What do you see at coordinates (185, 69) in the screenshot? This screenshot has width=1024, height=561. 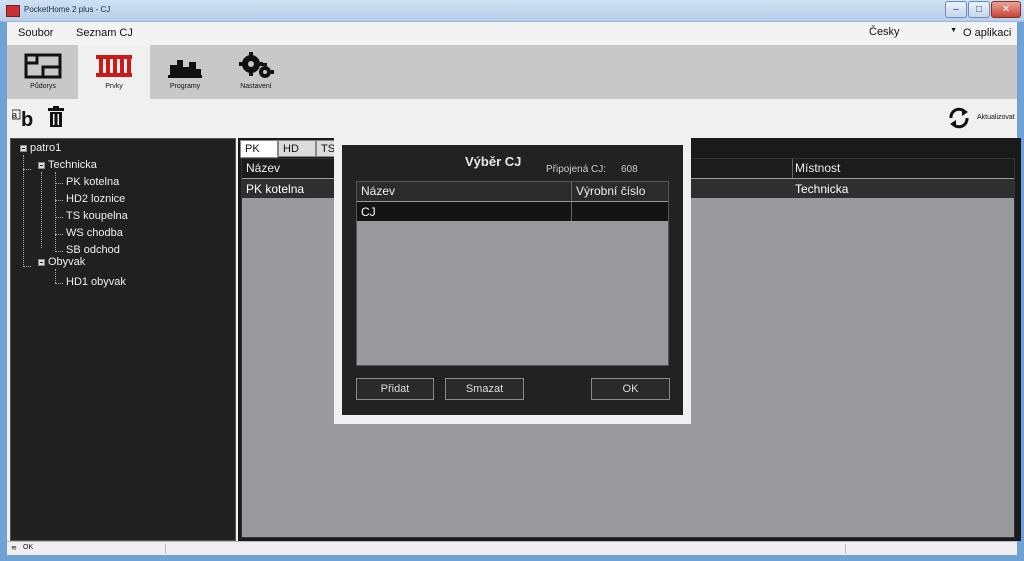 I see `programs-icon` at bounding box center [185, 69].